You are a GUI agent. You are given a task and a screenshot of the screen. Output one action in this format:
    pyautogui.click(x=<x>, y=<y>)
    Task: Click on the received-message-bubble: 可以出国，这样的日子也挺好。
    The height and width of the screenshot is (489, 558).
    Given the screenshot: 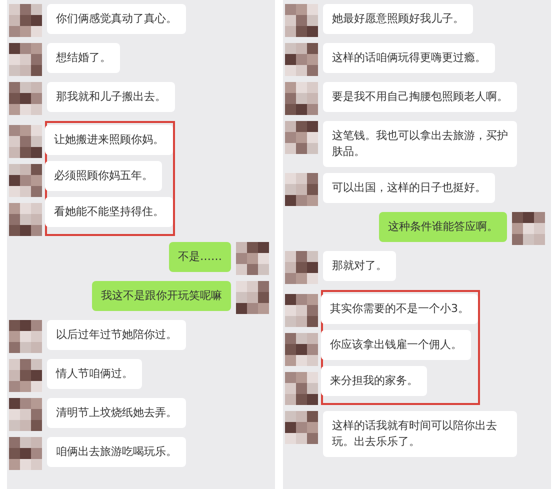 What is the action you would take?
    pyautogui.click(x=409, y=188)
    